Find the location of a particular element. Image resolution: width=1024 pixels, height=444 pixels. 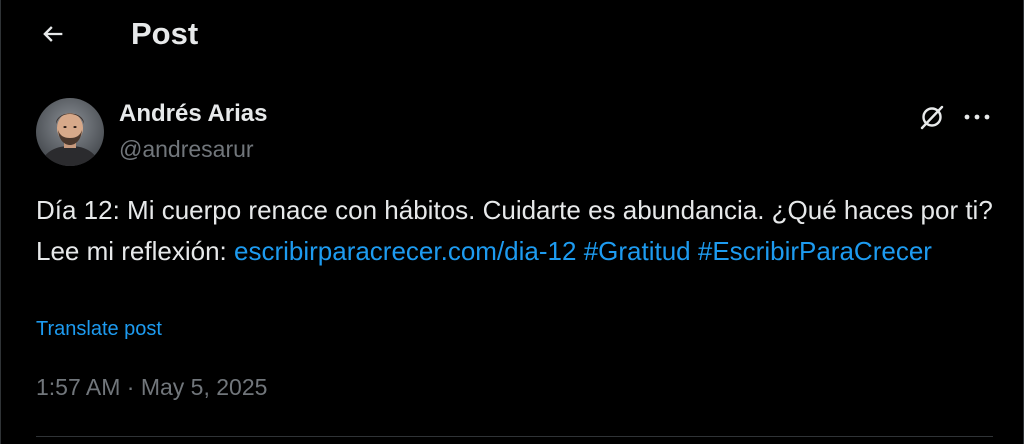

author-handle: @andresarur is located at coordinates (186, 149).